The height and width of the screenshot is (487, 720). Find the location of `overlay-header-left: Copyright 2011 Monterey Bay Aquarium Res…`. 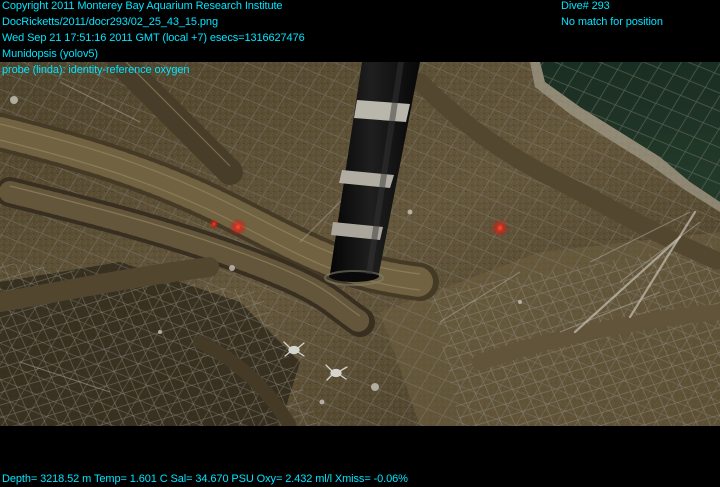

overlay-header-left: Copyright 2011 Monterey Bay Aquarium Res… is located at coordinates (153, 39).